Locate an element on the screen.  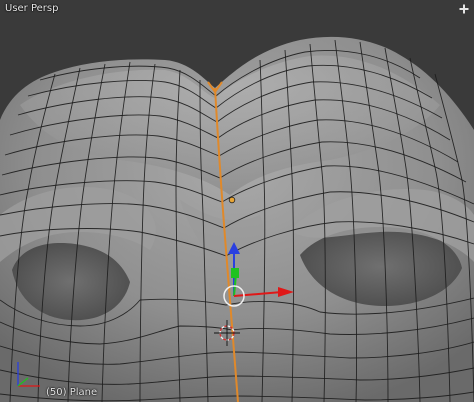
active-vertex is located at coordinates (232, 200).